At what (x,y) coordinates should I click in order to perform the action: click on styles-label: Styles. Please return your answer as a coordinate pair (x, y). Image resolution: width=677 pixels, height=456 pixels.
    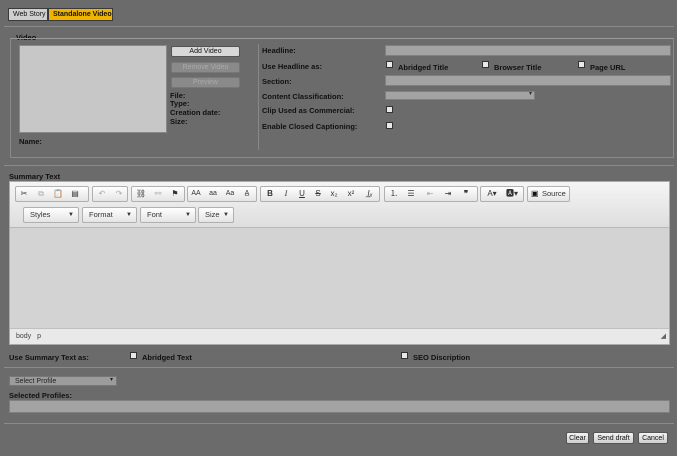
    Looking at the image, I should click on (40, 214).